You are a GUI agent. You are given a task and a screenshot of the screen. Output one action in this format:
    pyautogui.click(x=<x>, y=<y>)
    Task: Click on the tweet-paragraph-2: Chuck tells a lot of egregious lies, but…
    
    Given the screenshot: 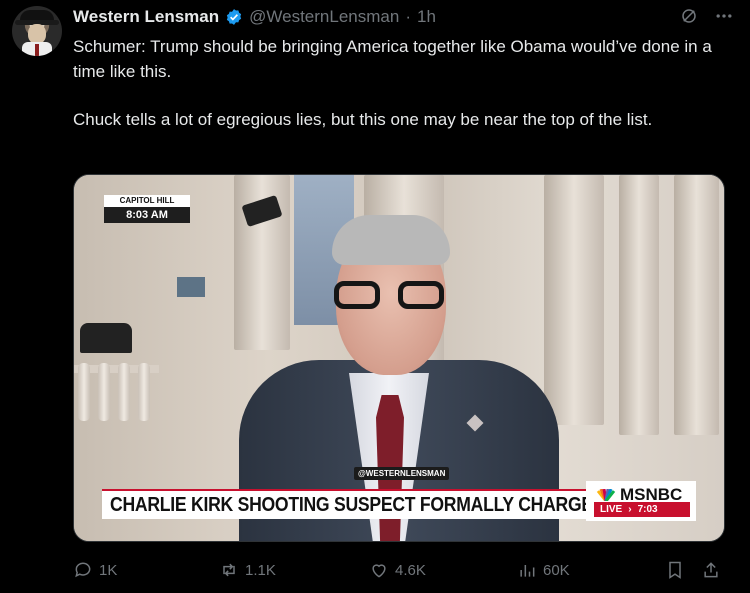 What is the action you would take?
    pyautogui.click(x=363, y=119)
    